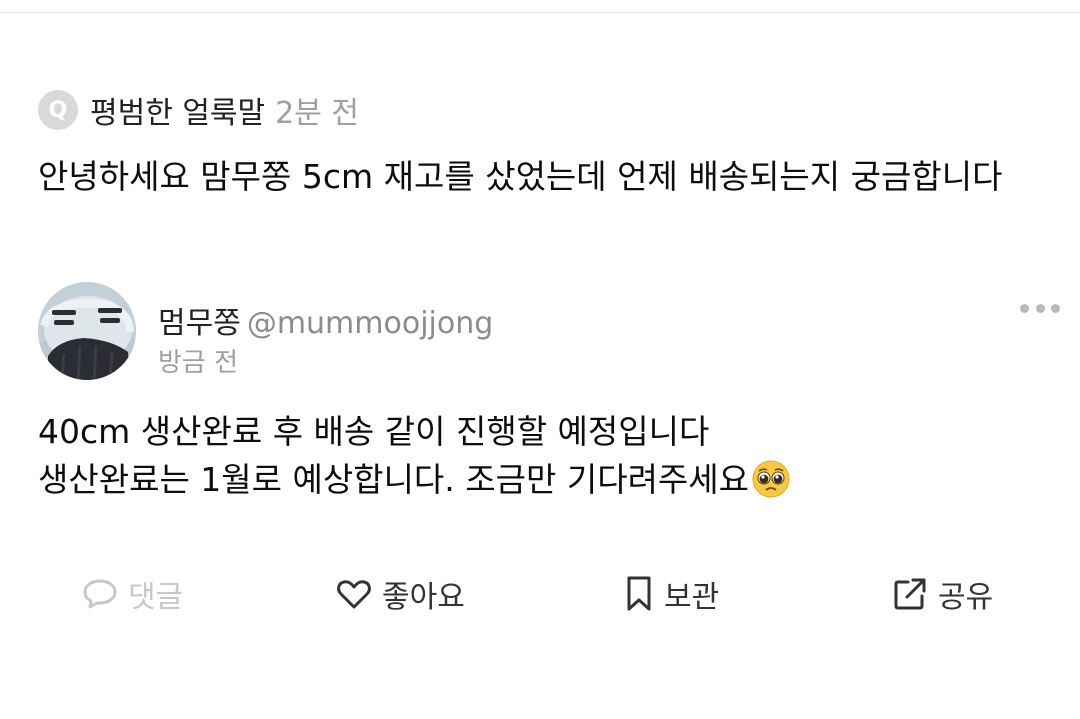 The width and height of the screenshot is (1080, 719). What do you see at coordinates (543, 110) in the screenshot?
I see `question-meta: Q 평범한 얼룩말 2분 전` at bounding box center [543, 110].